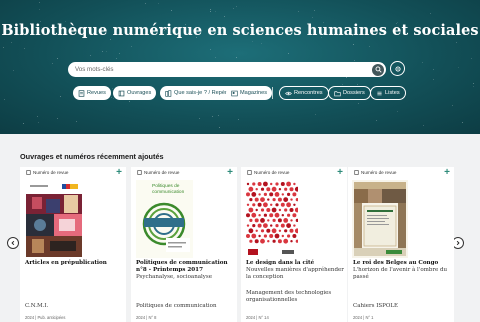 The height and width of the screenshot is (322, 480). Describe the element at coordinates (203, 93) in the screenshot. I see `chip-label: Que sais-je ? / Repères` at that location.